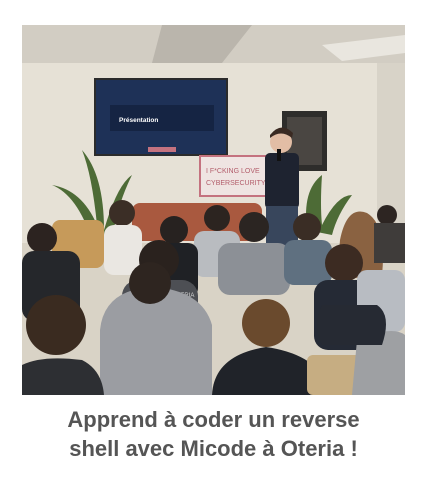  What do you see at coordinates (213, 419) in the screenshot?
I see `caption-line-1: Apprend à coder un reverse` at bounding box center [213, 419].